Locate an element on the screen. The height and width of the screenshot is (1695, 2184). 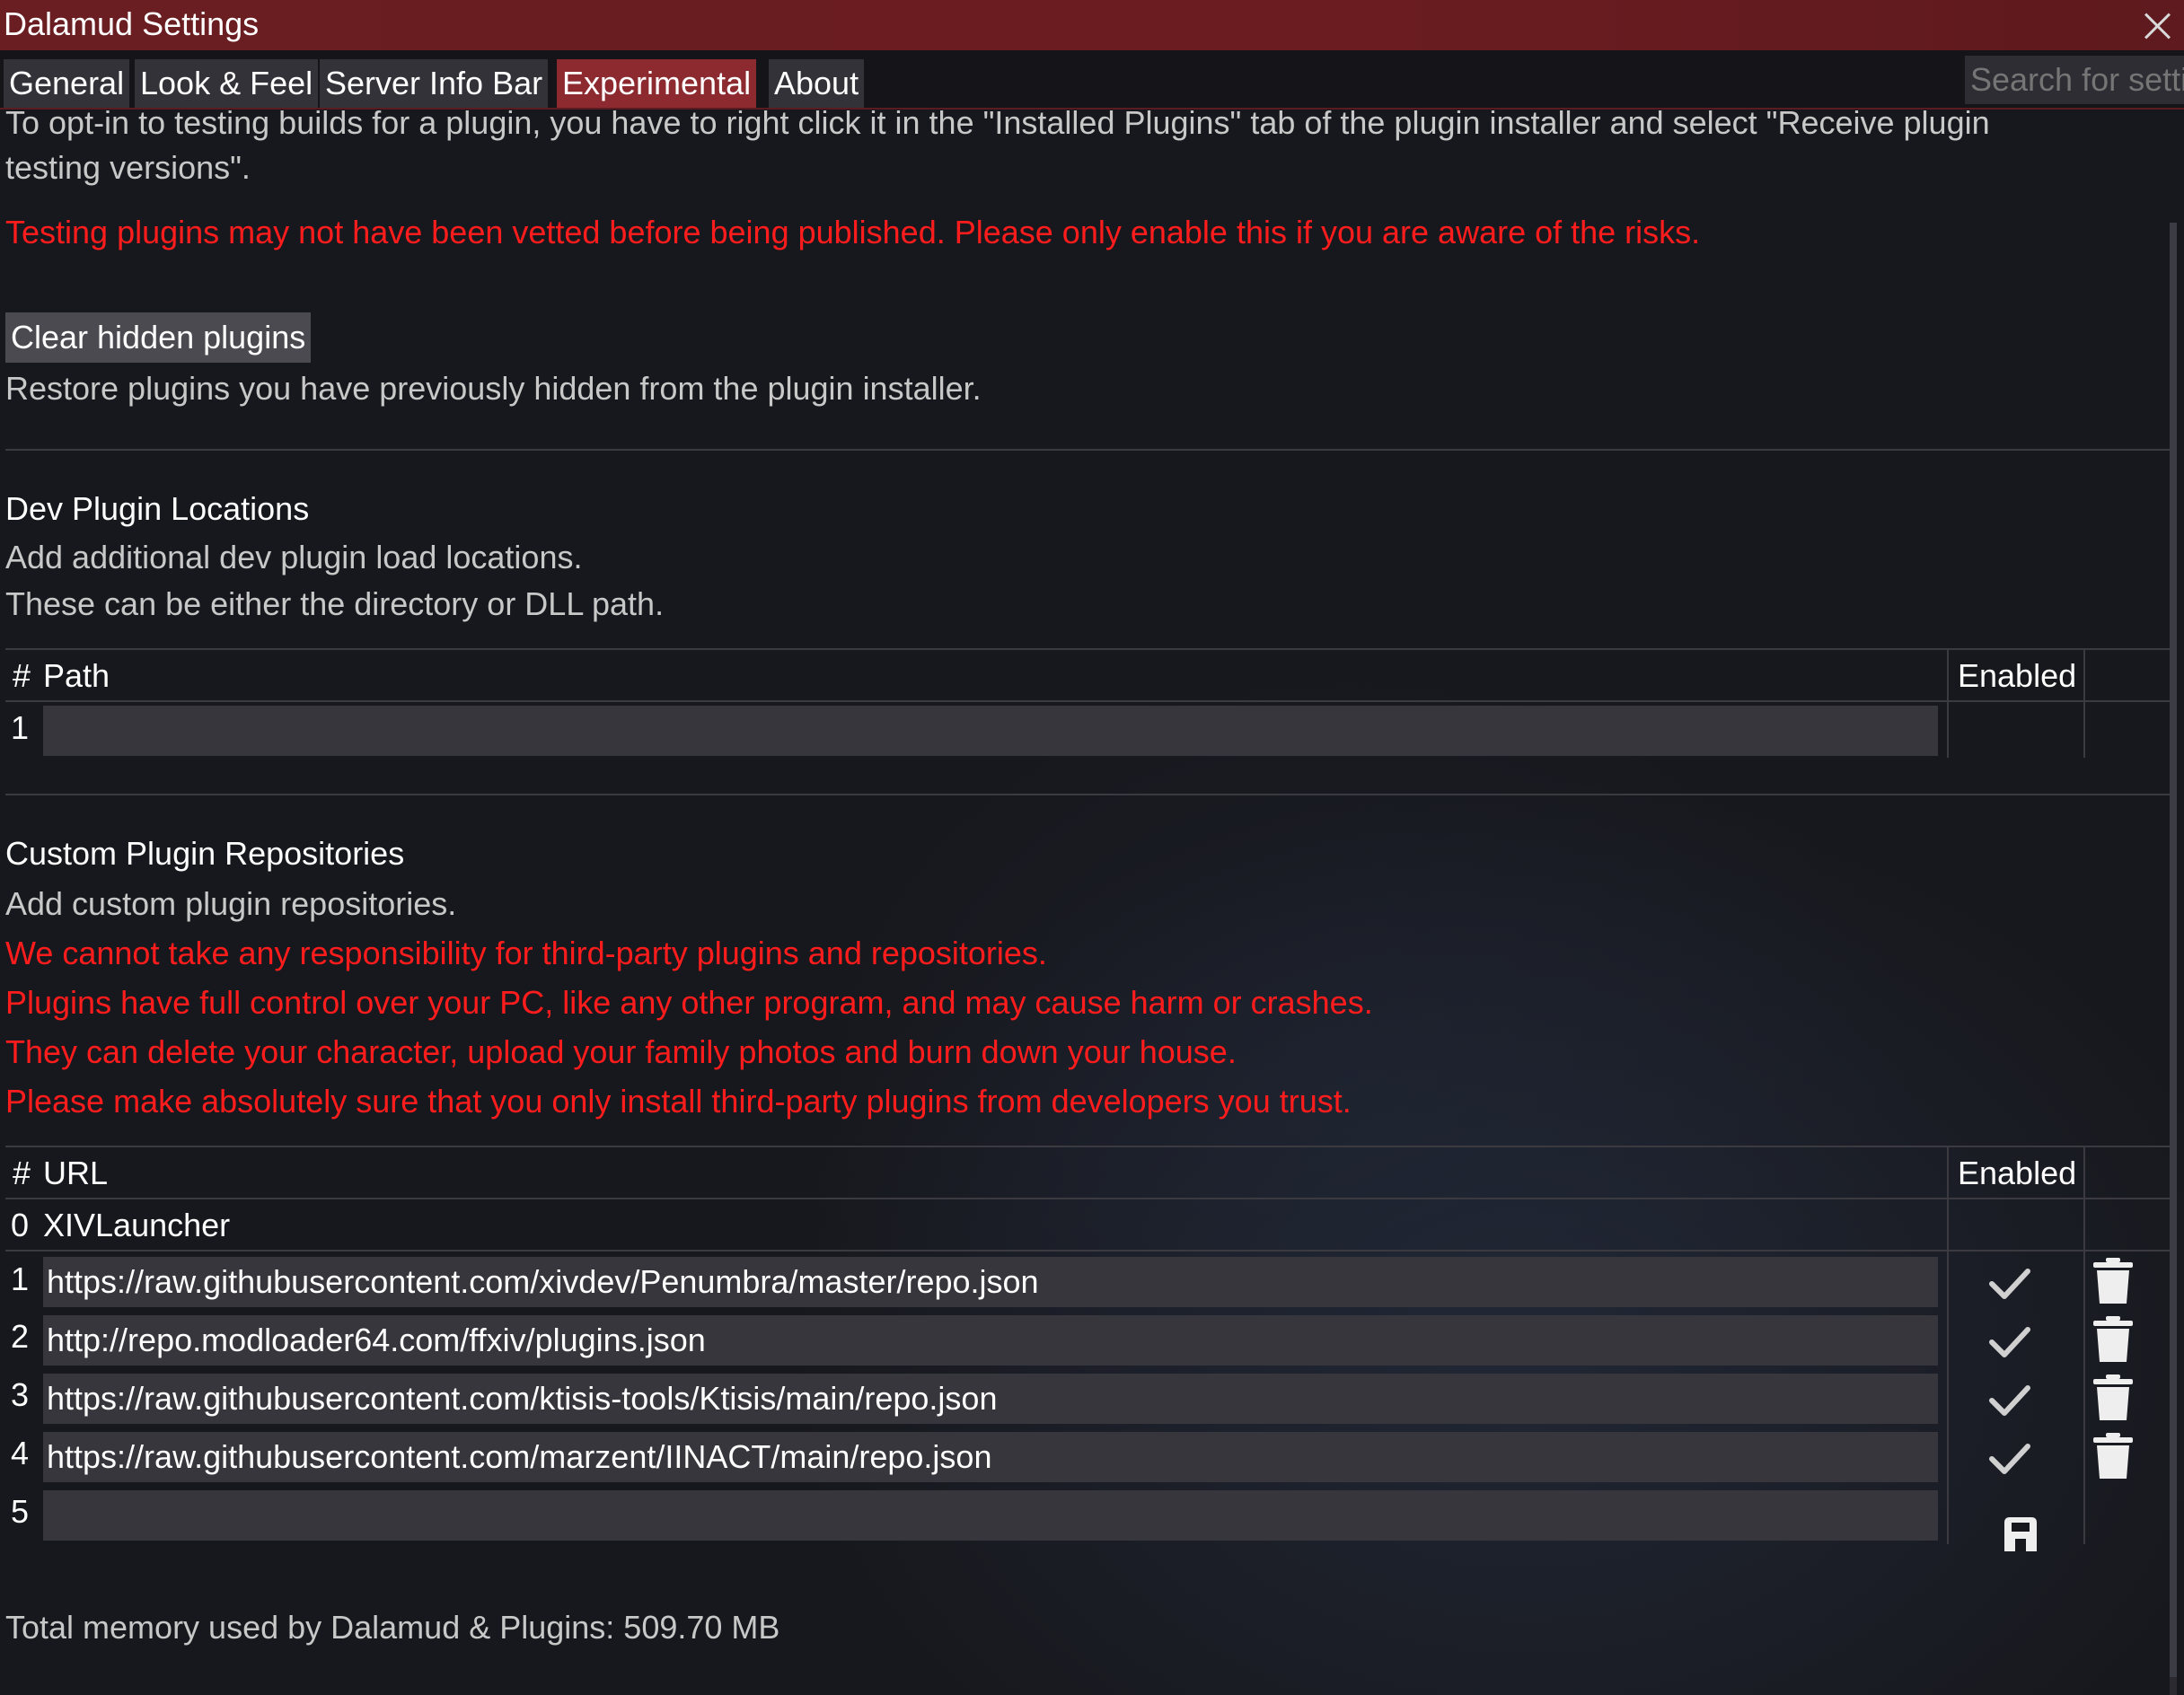
repo-col-url-header: URL is located at coordinates (76, 1173).